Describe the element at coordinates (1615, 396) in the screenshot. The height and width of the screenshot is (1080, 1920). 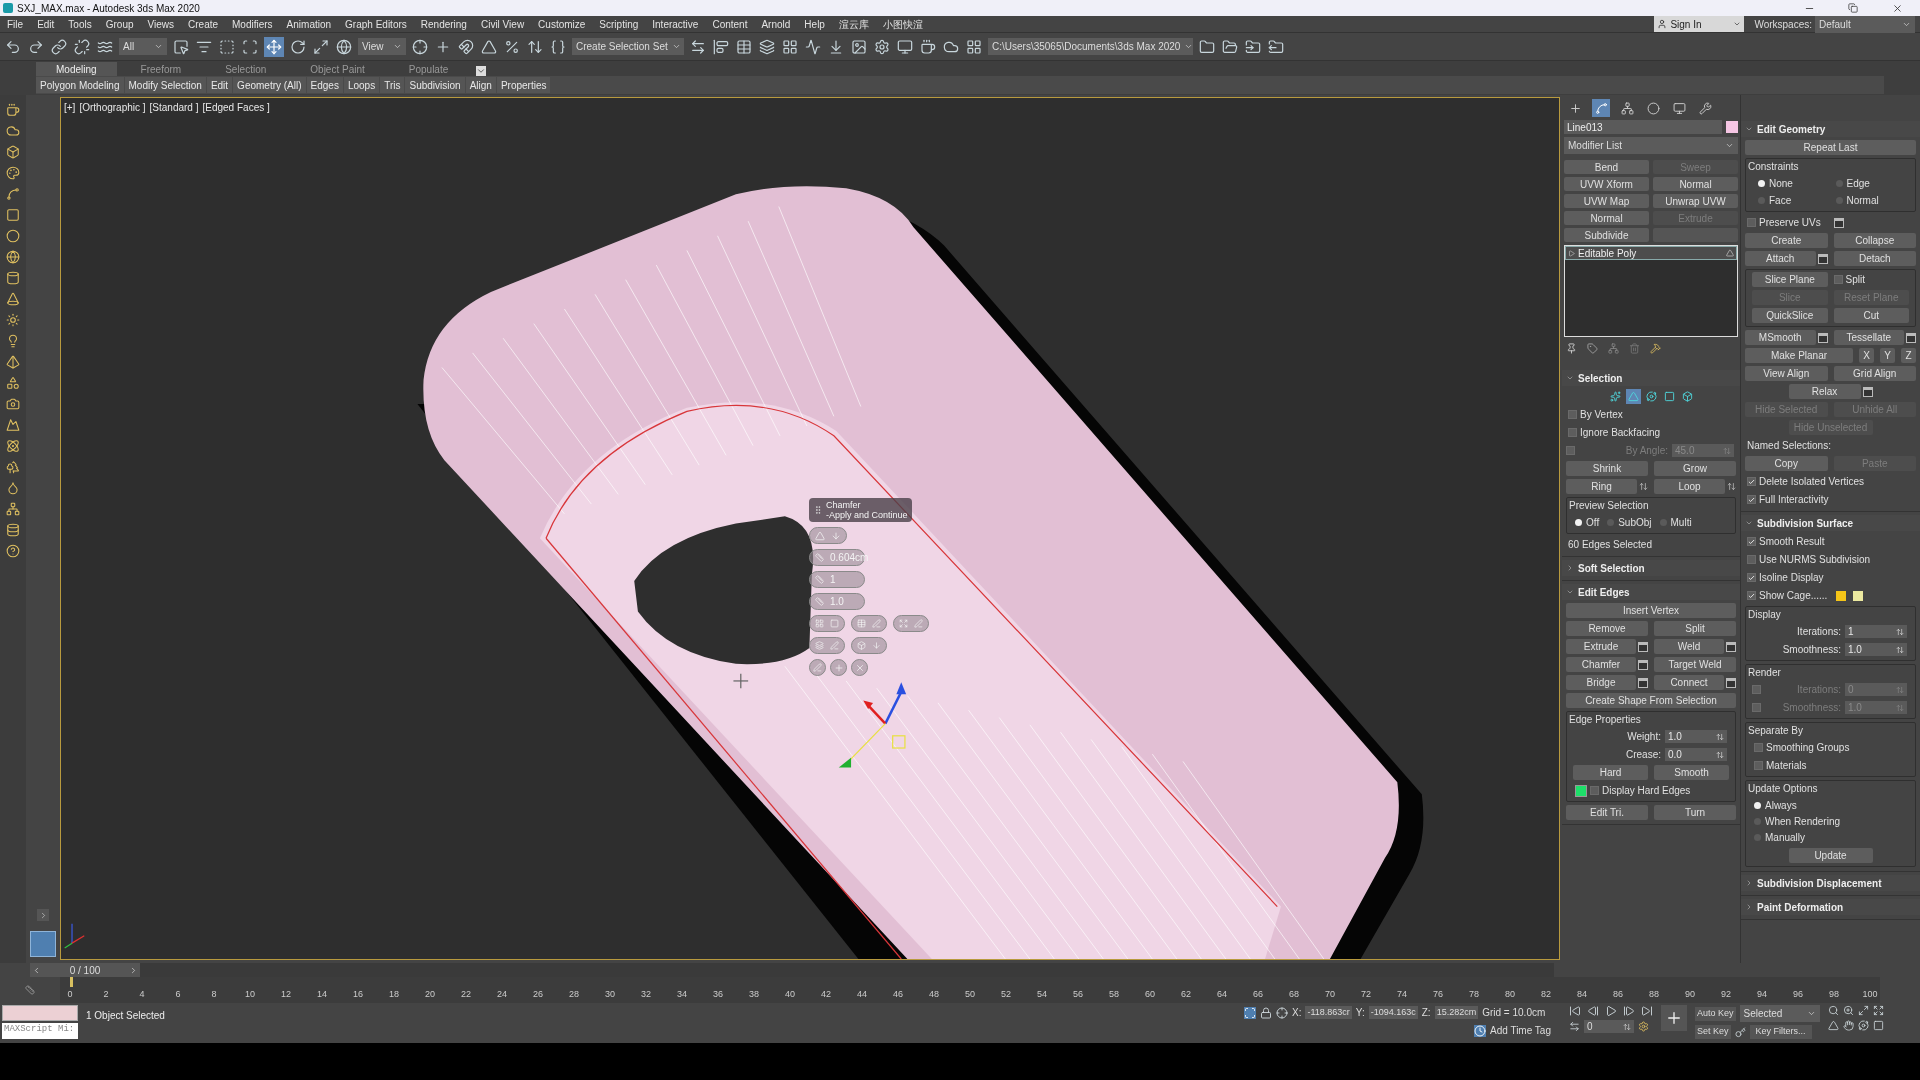
I see `sparkle-dots-icon` at that location.